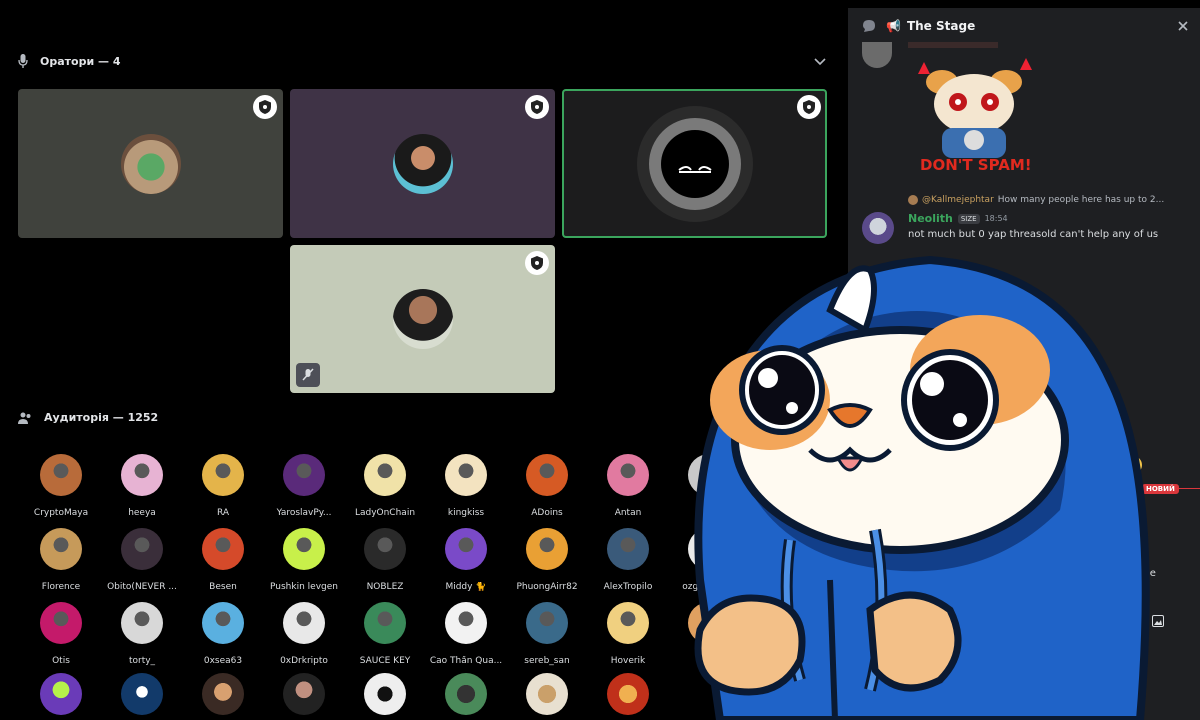 This screenshot has width=1200, height=720. What do you see at coordinates (547, 634) in the screenshot?
I see `audience-member: sereb_san` at bounding box center [547, 634].